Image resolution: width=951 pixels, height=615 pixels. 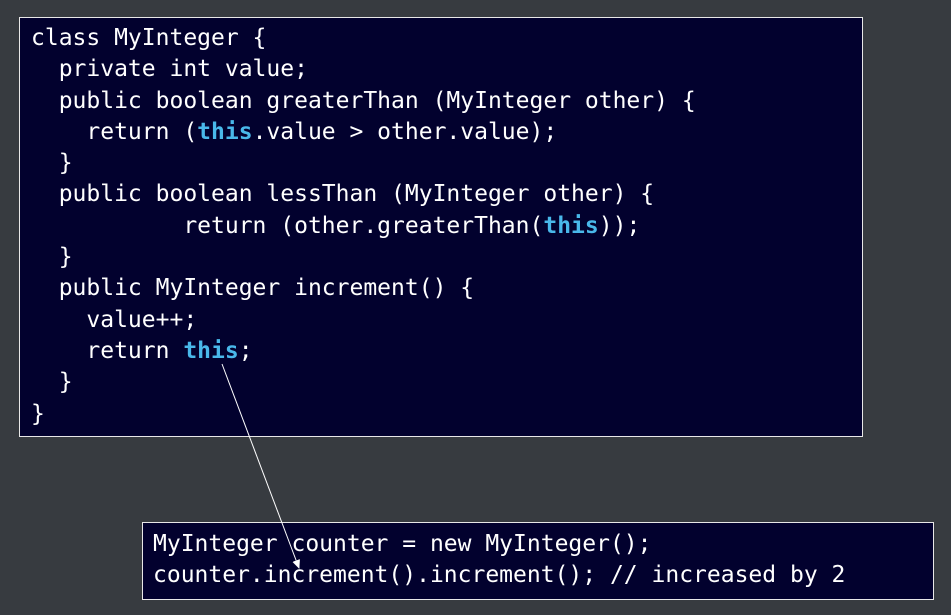 What do you see at coordinates (52, 382) in the screenshot?
I see `code-line-12: }` at bounding box center [52, 382].